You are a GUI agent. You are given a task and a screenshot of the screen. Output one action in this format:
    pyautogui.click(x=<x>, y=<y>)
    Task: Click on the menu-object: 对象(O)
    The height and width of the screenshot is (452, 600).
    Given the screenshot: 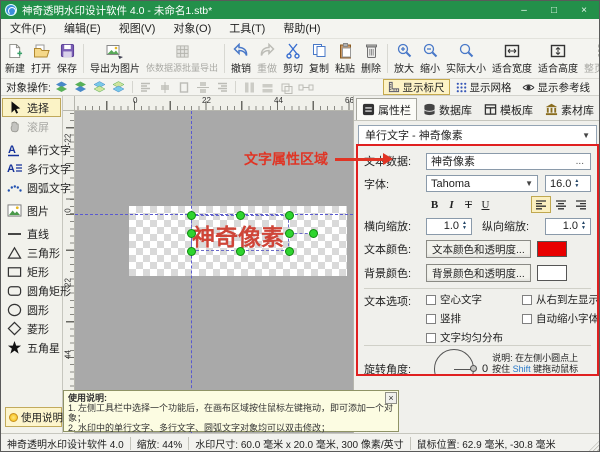 What is the action you would take?
    pyautogui.click(x=192, y=29)
    